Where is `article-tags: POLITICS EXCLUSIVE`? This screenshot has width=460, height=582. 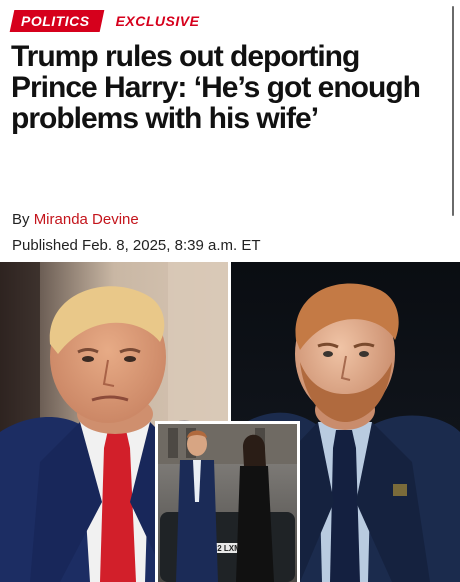
article-tags: POLITICS EXCLUSIVE is located at coordinates (104, 21).